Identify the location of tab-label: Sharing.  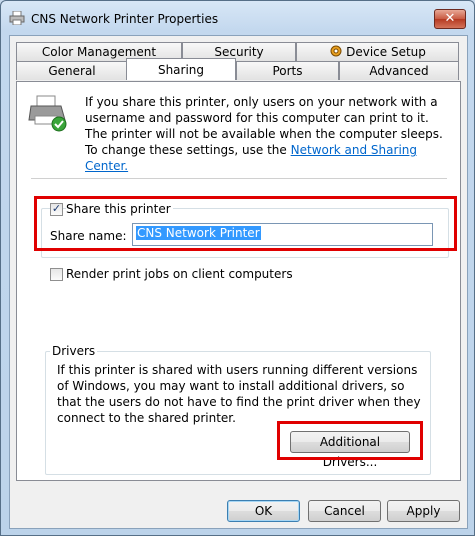
(181, 70).